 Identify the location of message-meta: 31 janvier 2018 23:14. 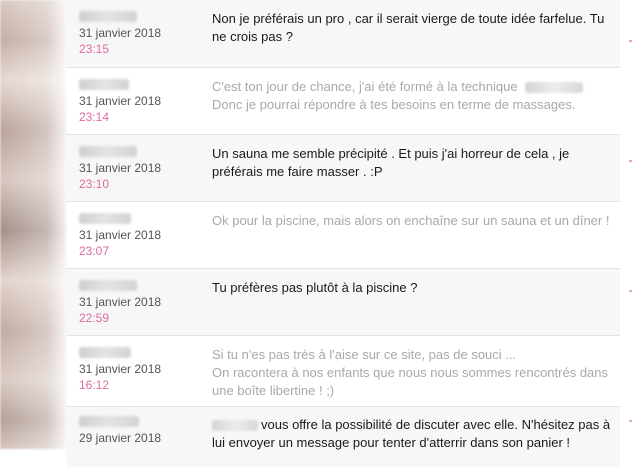
(139, 101).